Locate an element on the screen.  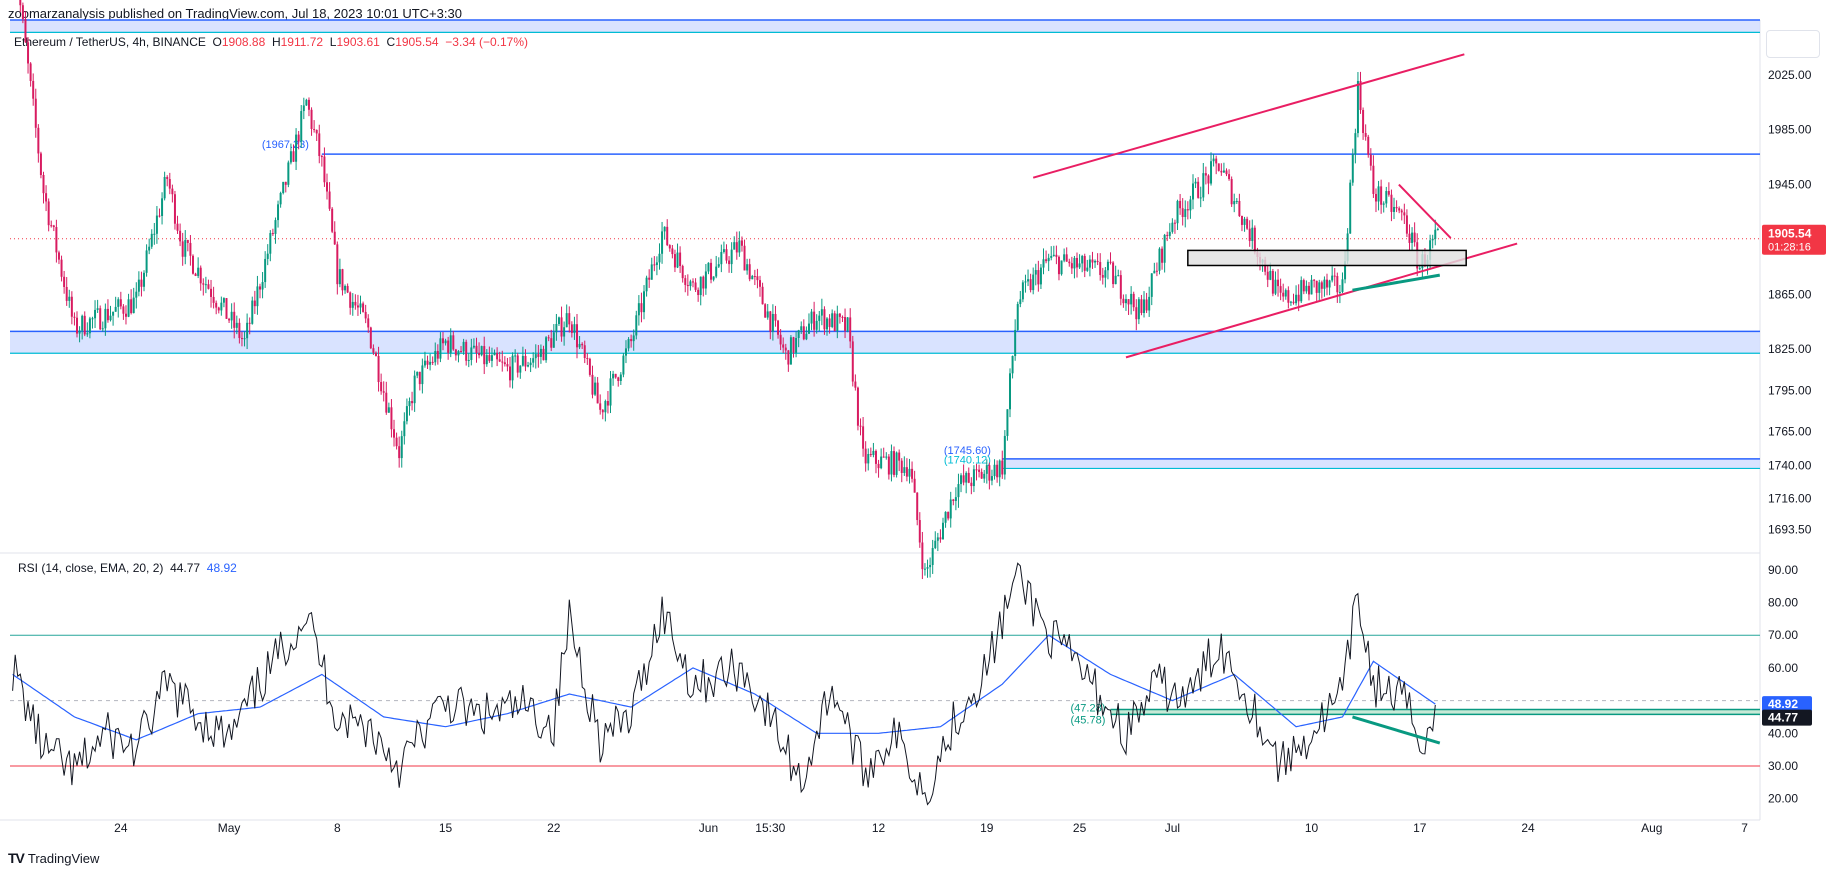
price-tick-label: 1765.00 is located at coordinates (1790, 431).